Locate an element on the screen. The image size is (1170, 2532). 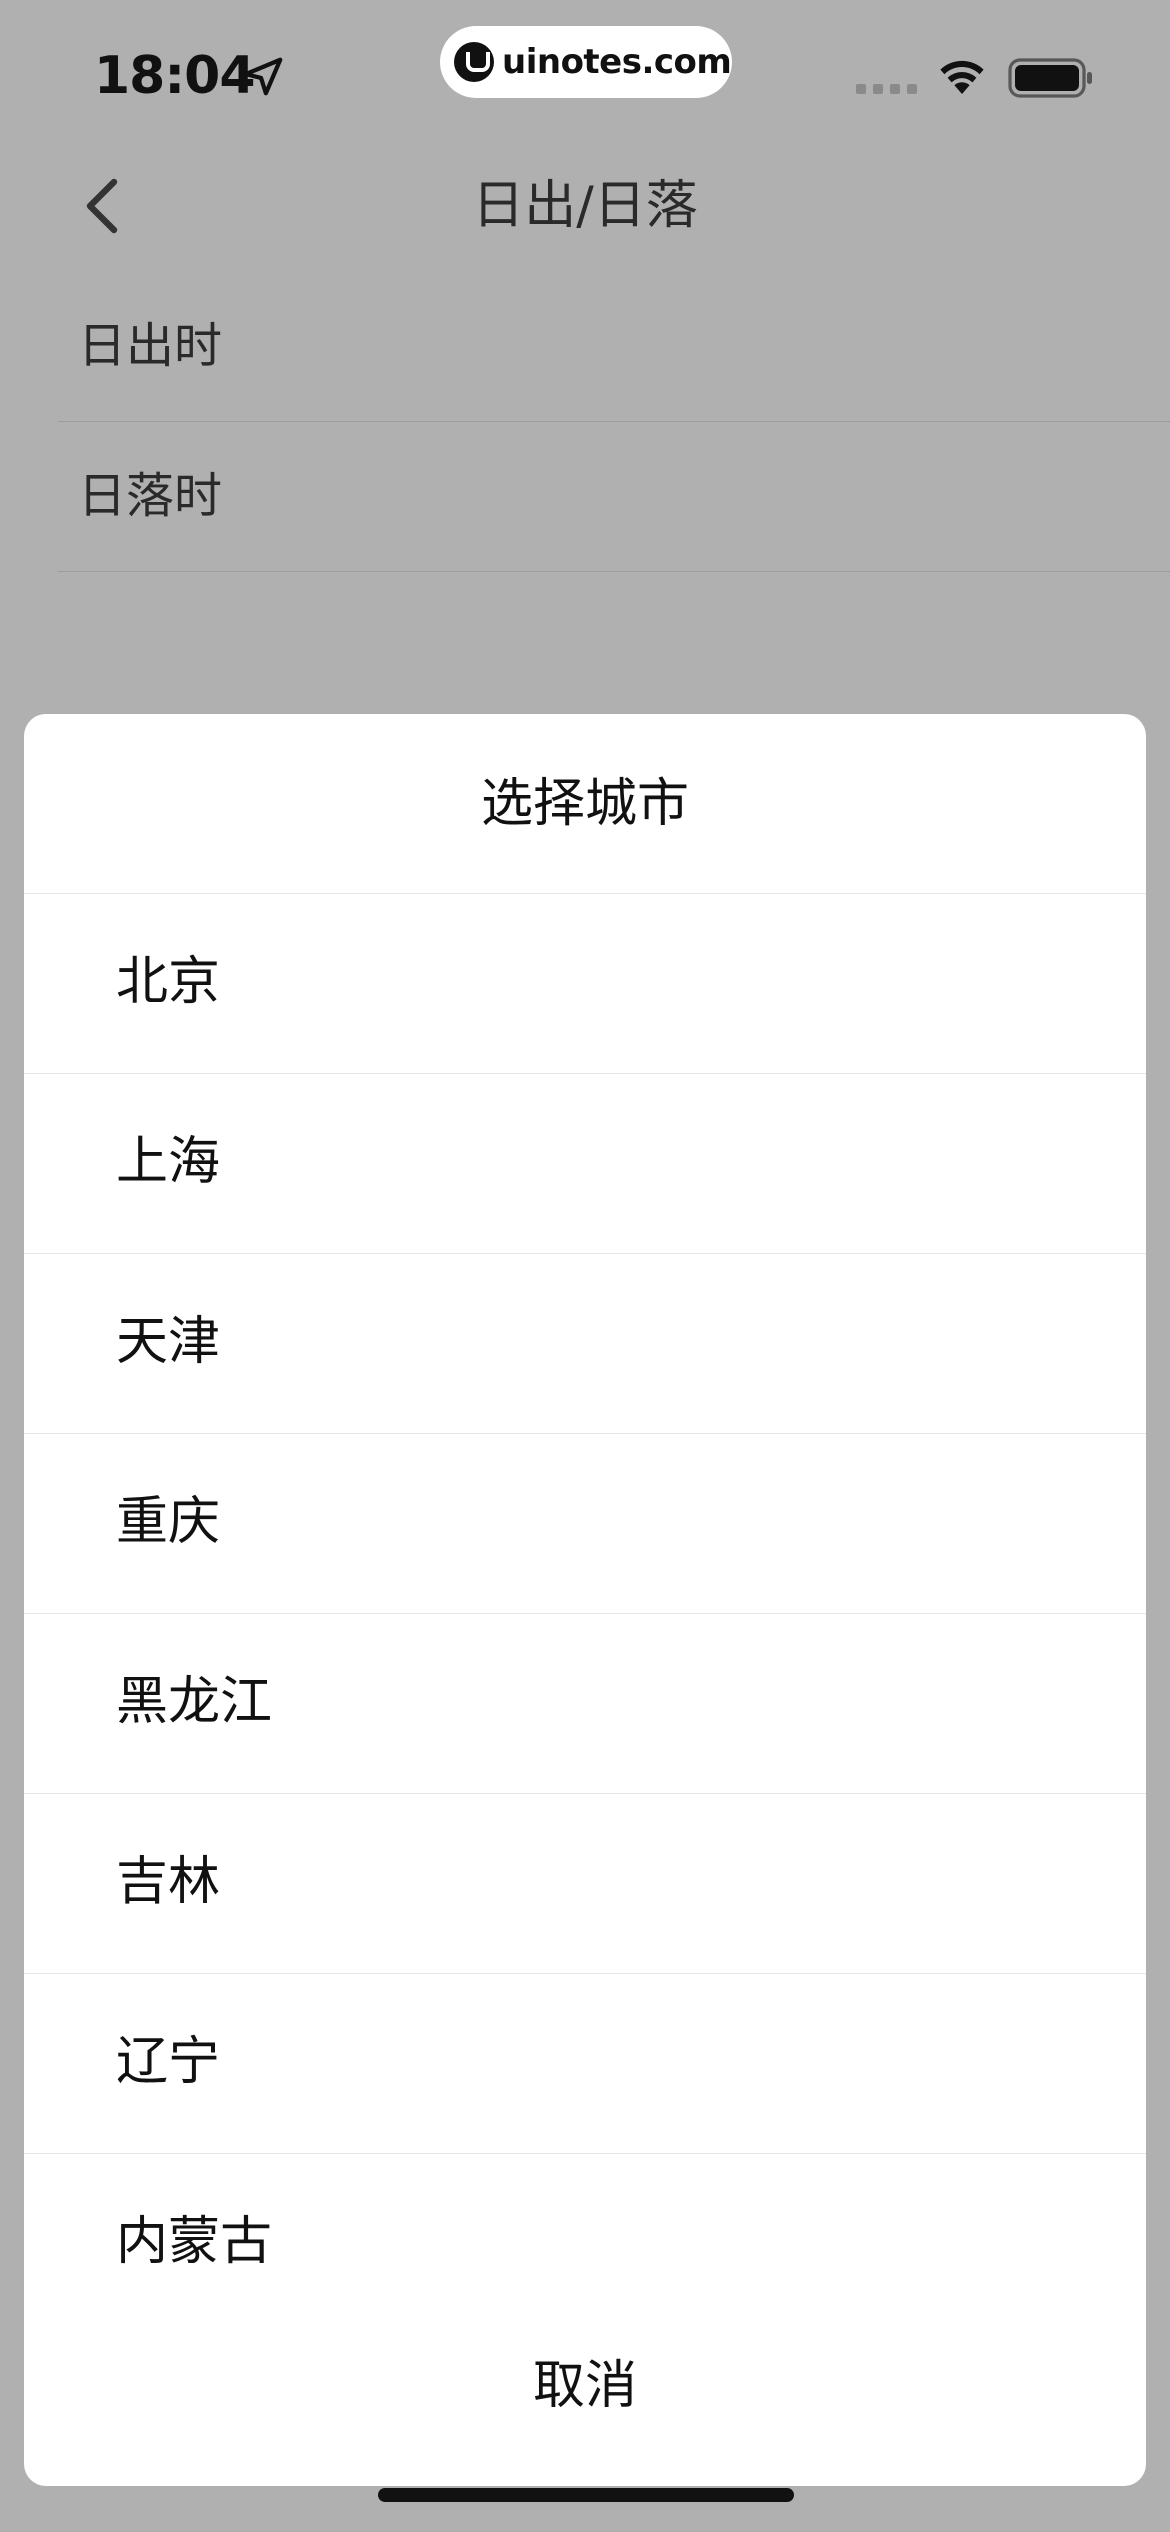
sheet-title: 选择城市 is located at coordinates (585, 804).